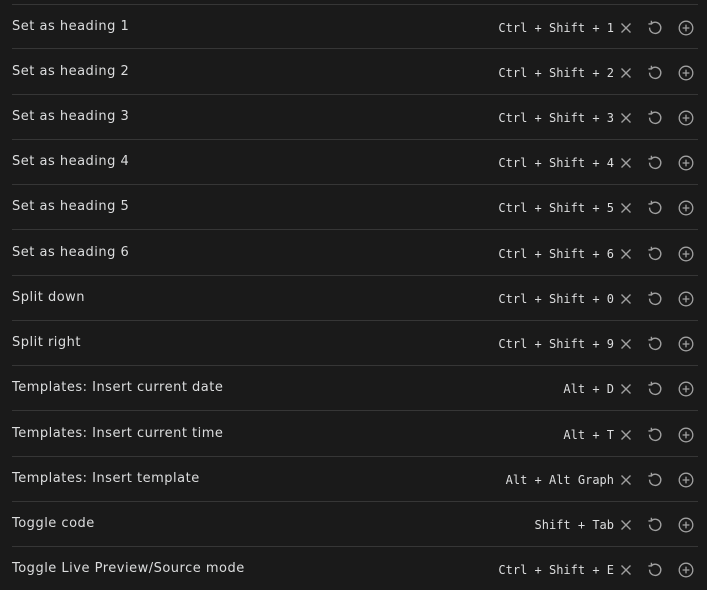 This screenshot has width=707, height=590. What do you see at coordinates (559, 480) in the screenshot?
I see `hotkey-badge: Alt + Alt Graph` at bounding box center [559, 480].